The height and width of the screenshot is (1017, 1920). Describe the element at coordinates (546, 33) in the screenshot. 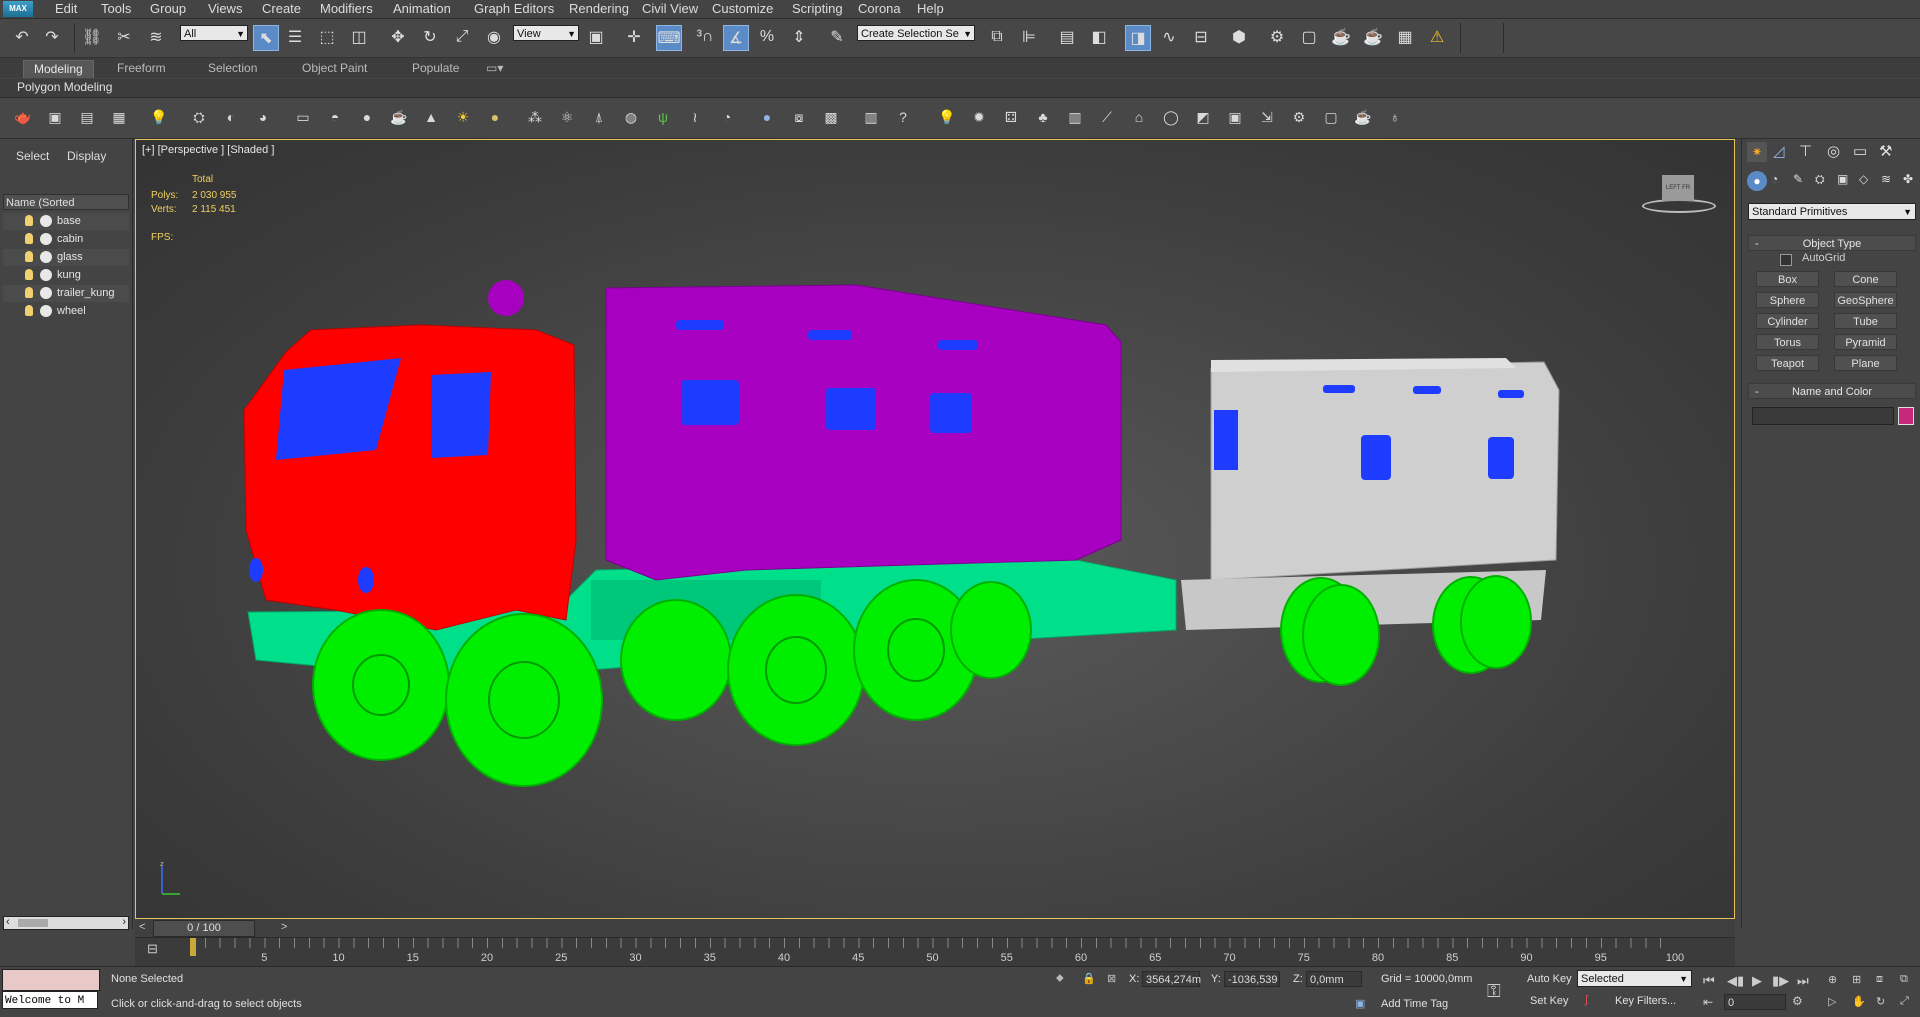

I see `reference-coordinate-dropdown: View ▼` at that location.